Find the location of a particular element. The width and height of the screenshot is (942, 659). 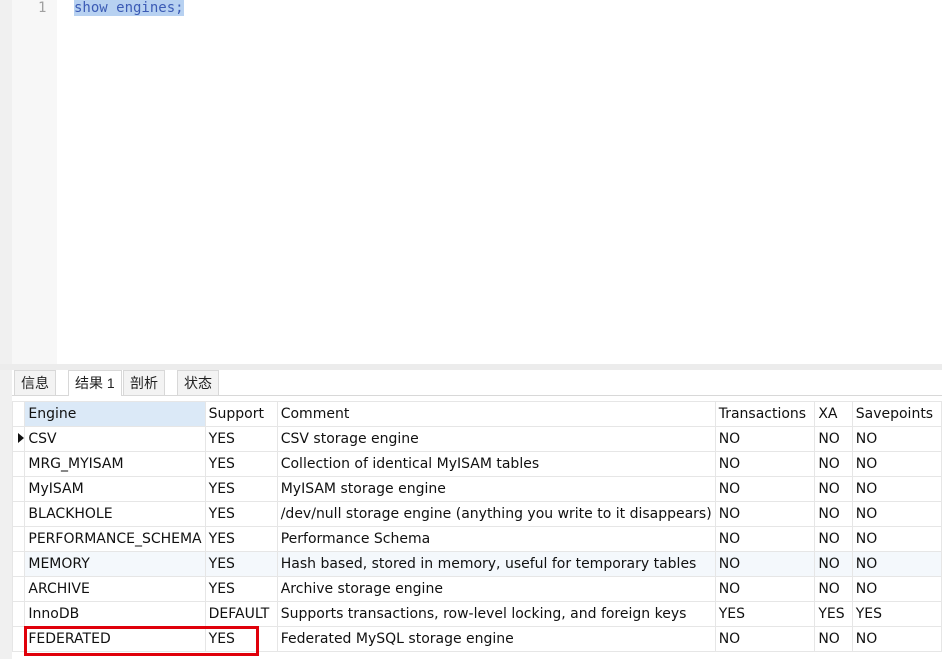

selected-query-text: show engines; is located at coordinates (129, 8).